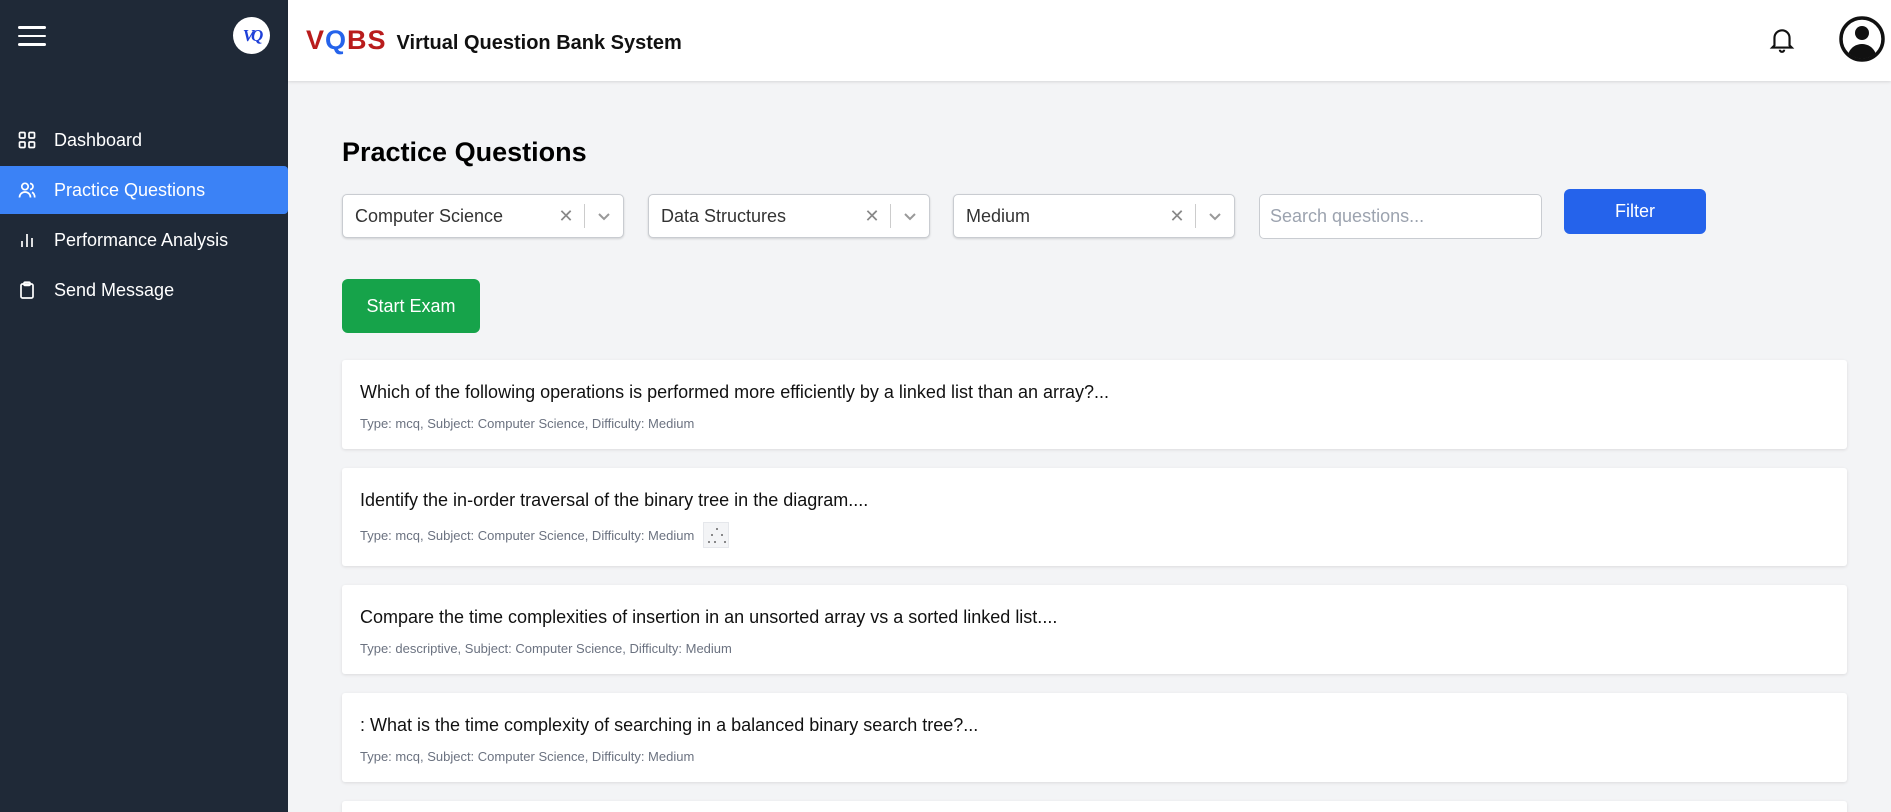 The height and width of the screenshot is (812, 1891). Describe the element at coordinates (1635, 211) in the screenshot. I see `filter-button: Filter` at that location.